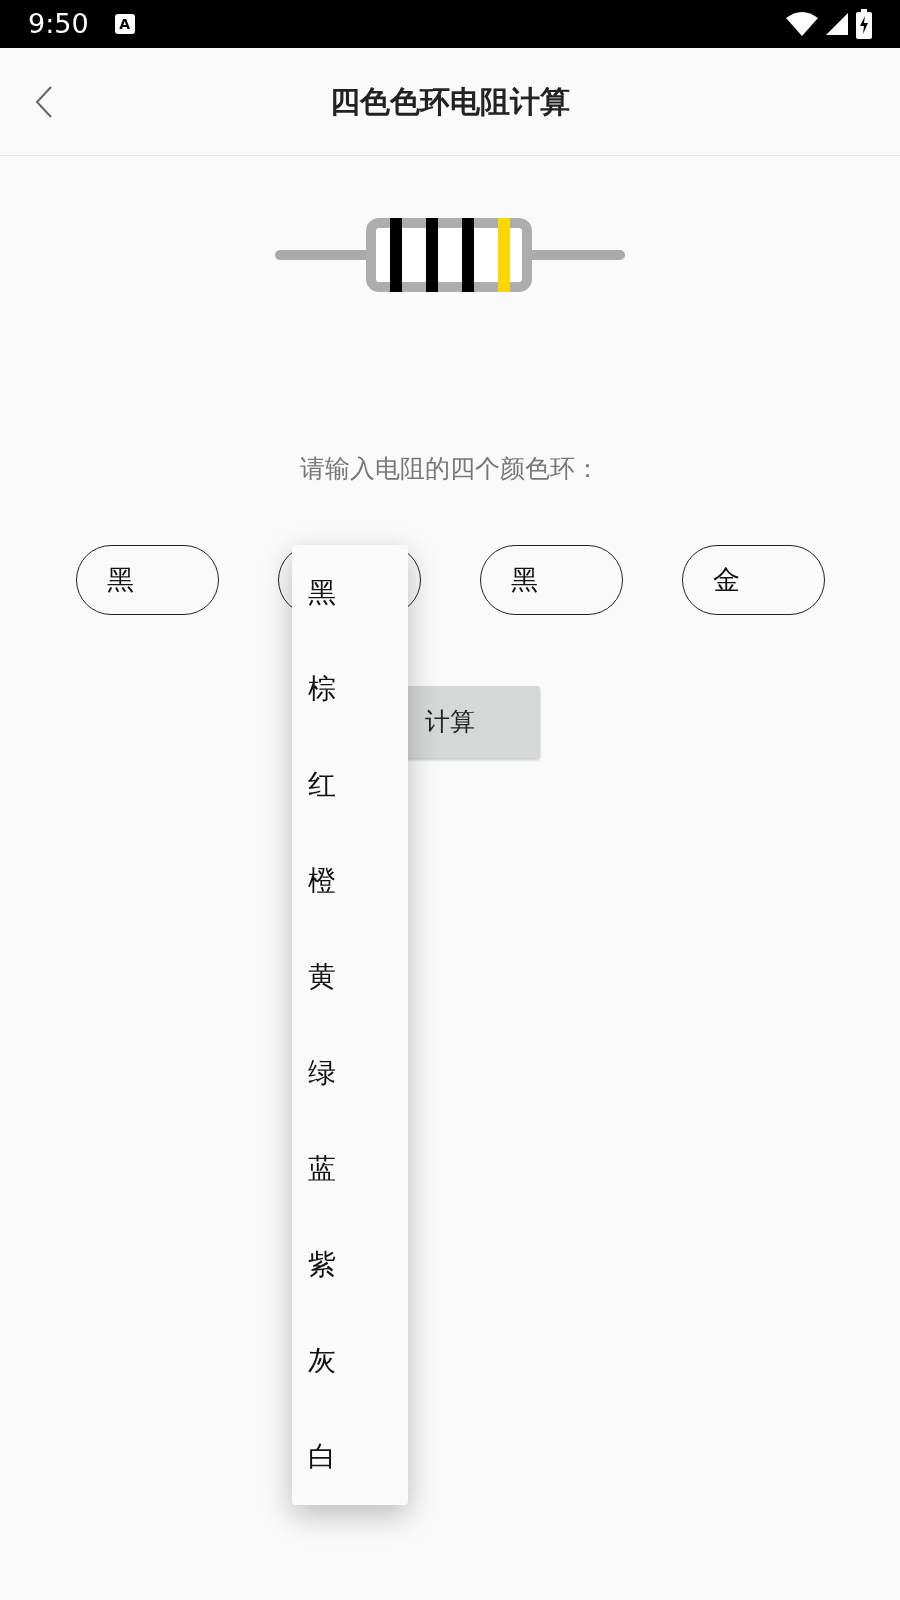 The width and height of the screenshot is (900, 1600). Describe the element at coordinates (864, 24) in the screenshot. I see `battery-icon` at that location.